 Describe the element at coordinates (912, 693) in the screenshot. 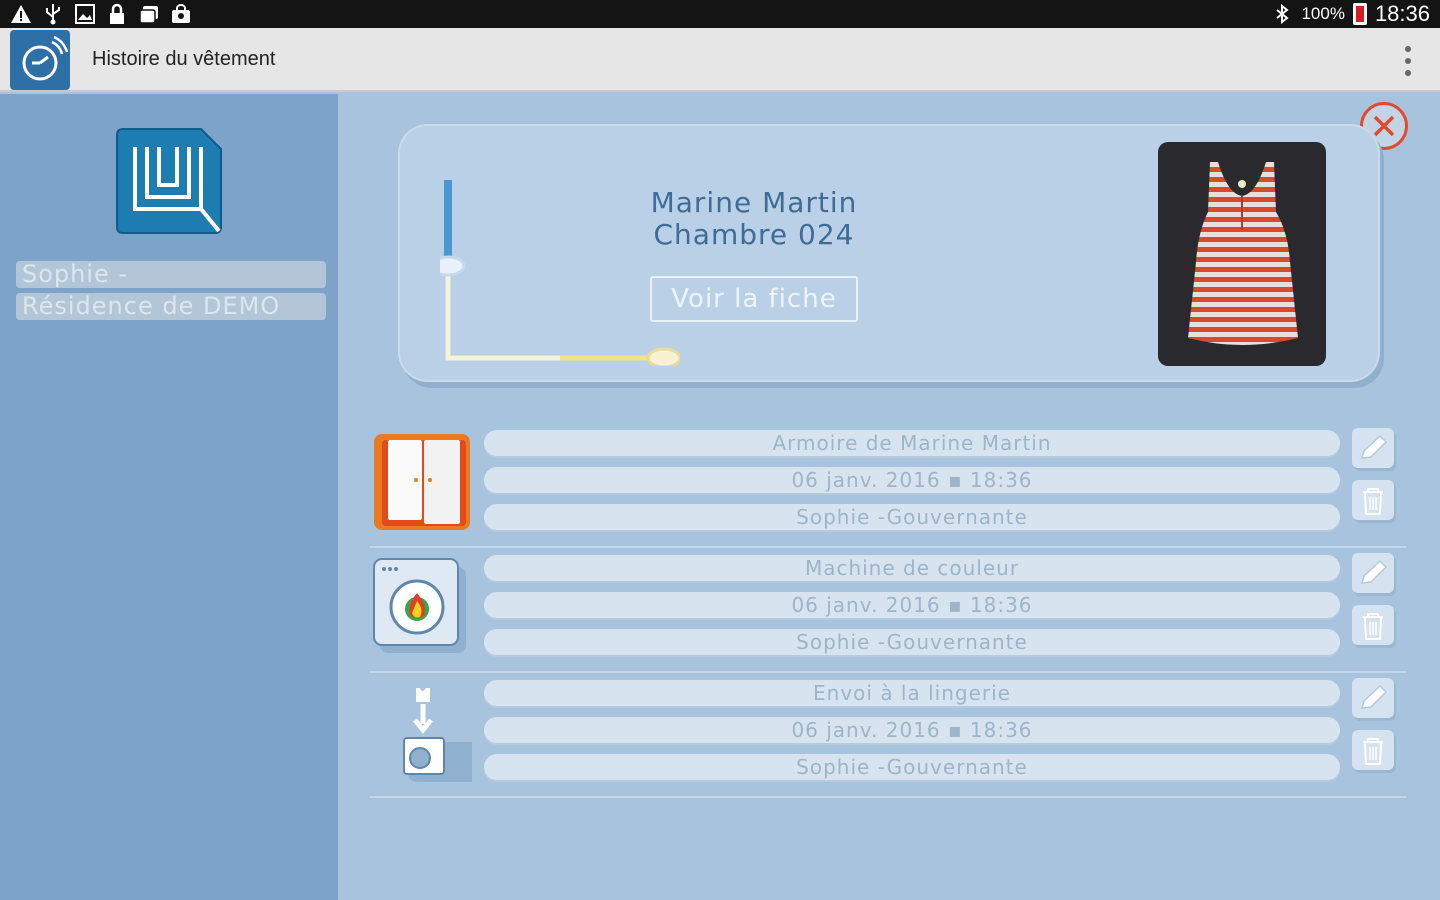

I see `history-location: Envoi à la lingerie` at that location.